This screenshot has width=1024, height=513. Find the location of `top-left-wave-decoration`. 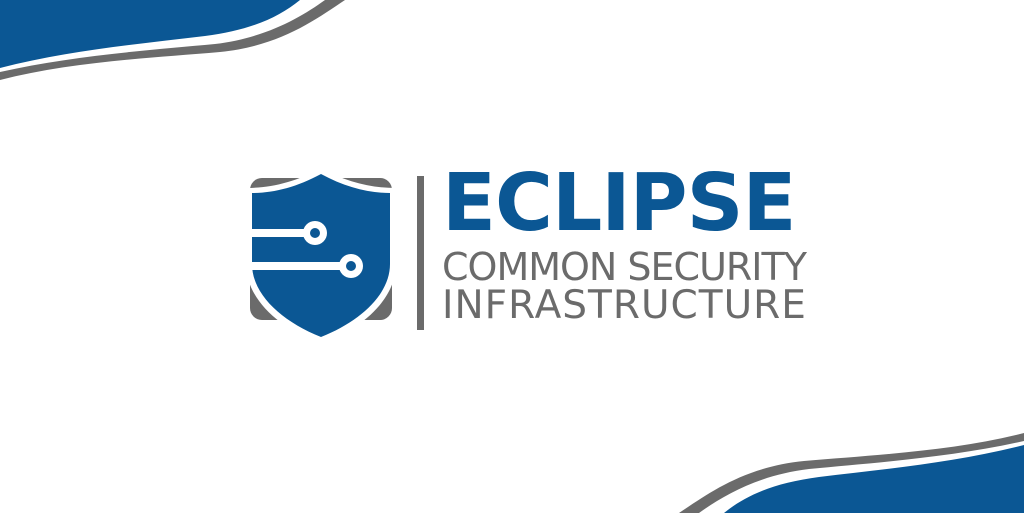

top-left-wave-decoration is located at coordinates (172, 57).